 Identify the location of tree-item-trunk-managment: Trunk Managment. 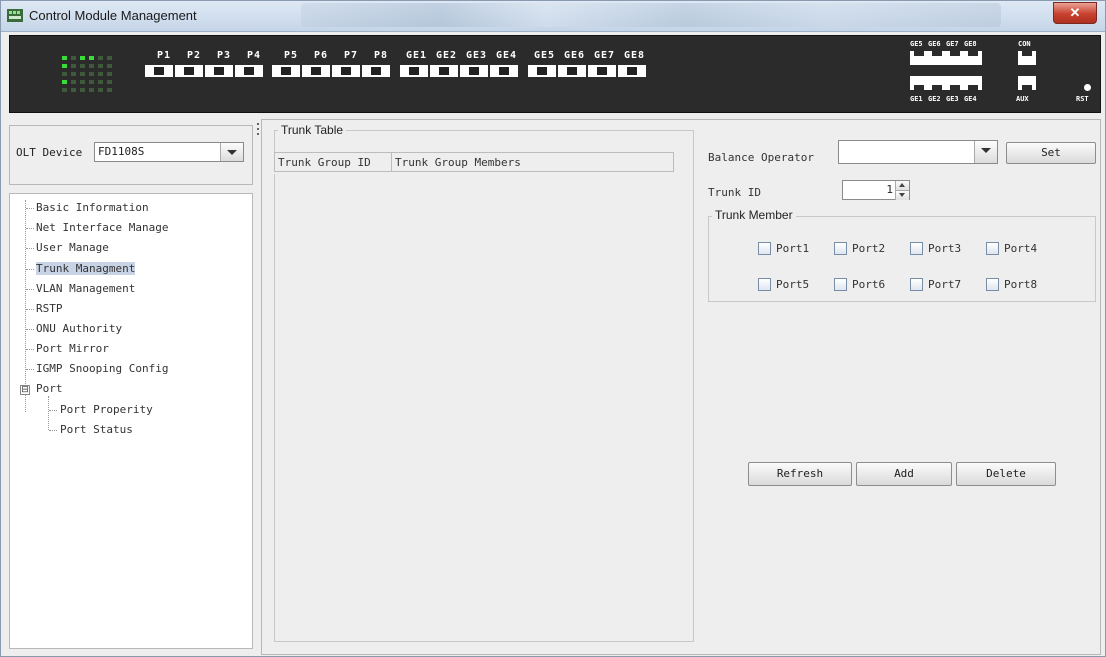
(86, 268).